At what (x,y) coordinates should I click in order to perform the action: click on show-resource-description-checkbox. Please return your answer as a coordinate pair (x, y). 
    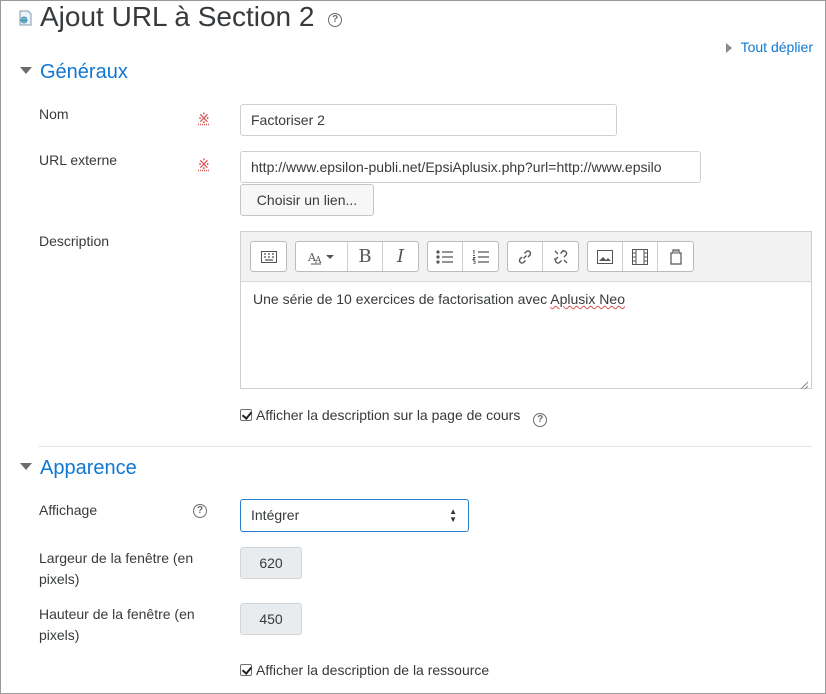
    Looking at the image, I should click on (246, 670).